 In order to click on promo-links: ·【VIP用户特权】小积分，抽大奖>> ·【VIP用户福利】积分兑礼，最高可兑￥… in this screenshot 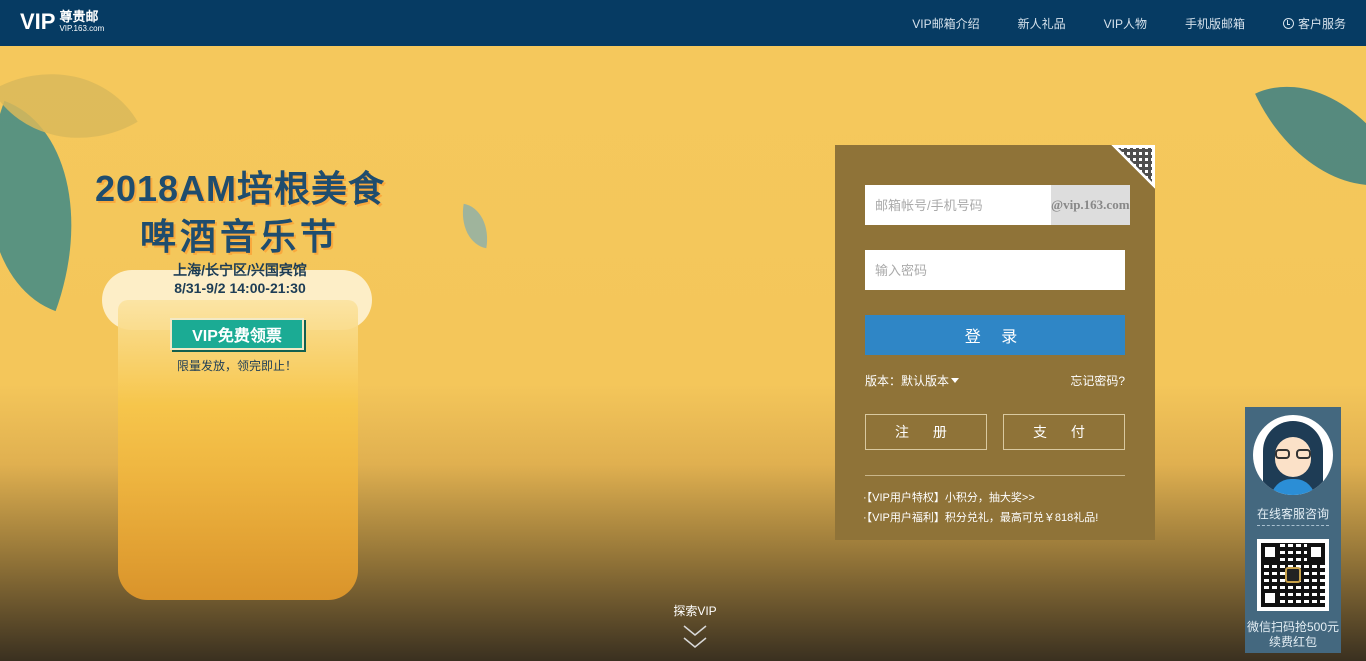, I will do `click(980, 508)`.